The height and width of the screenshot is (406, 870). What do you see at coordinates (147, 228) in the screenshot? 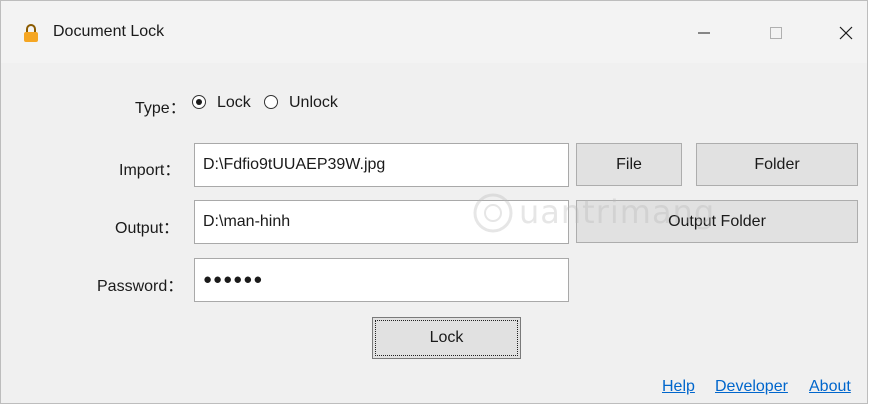
I see `output-label: Output：` at bounding box center [147, 228].